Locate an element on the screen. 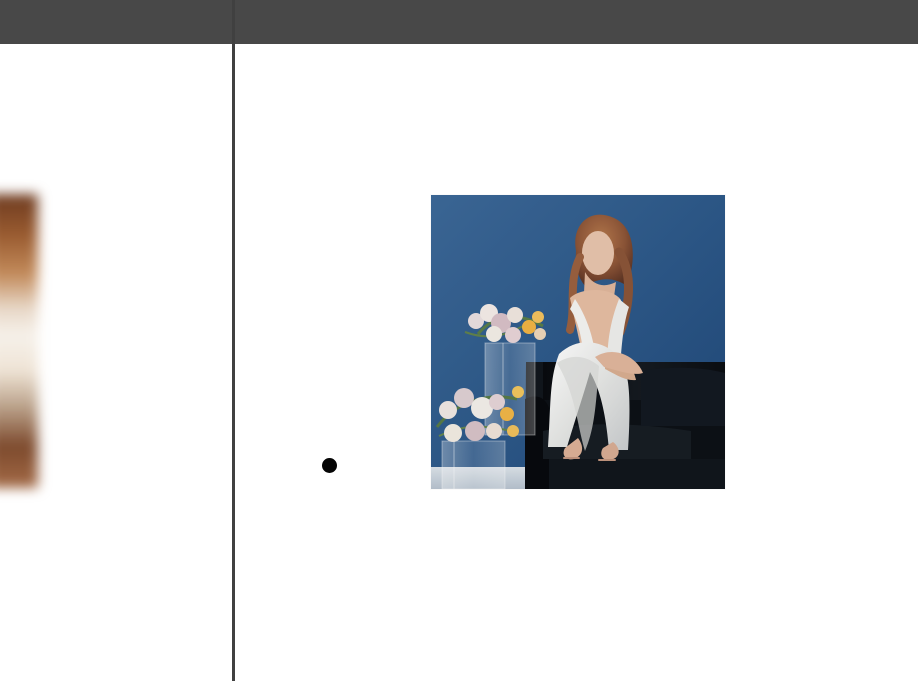 The image size is (918, 681). photo-illustration is located at coordinates (578, 342).